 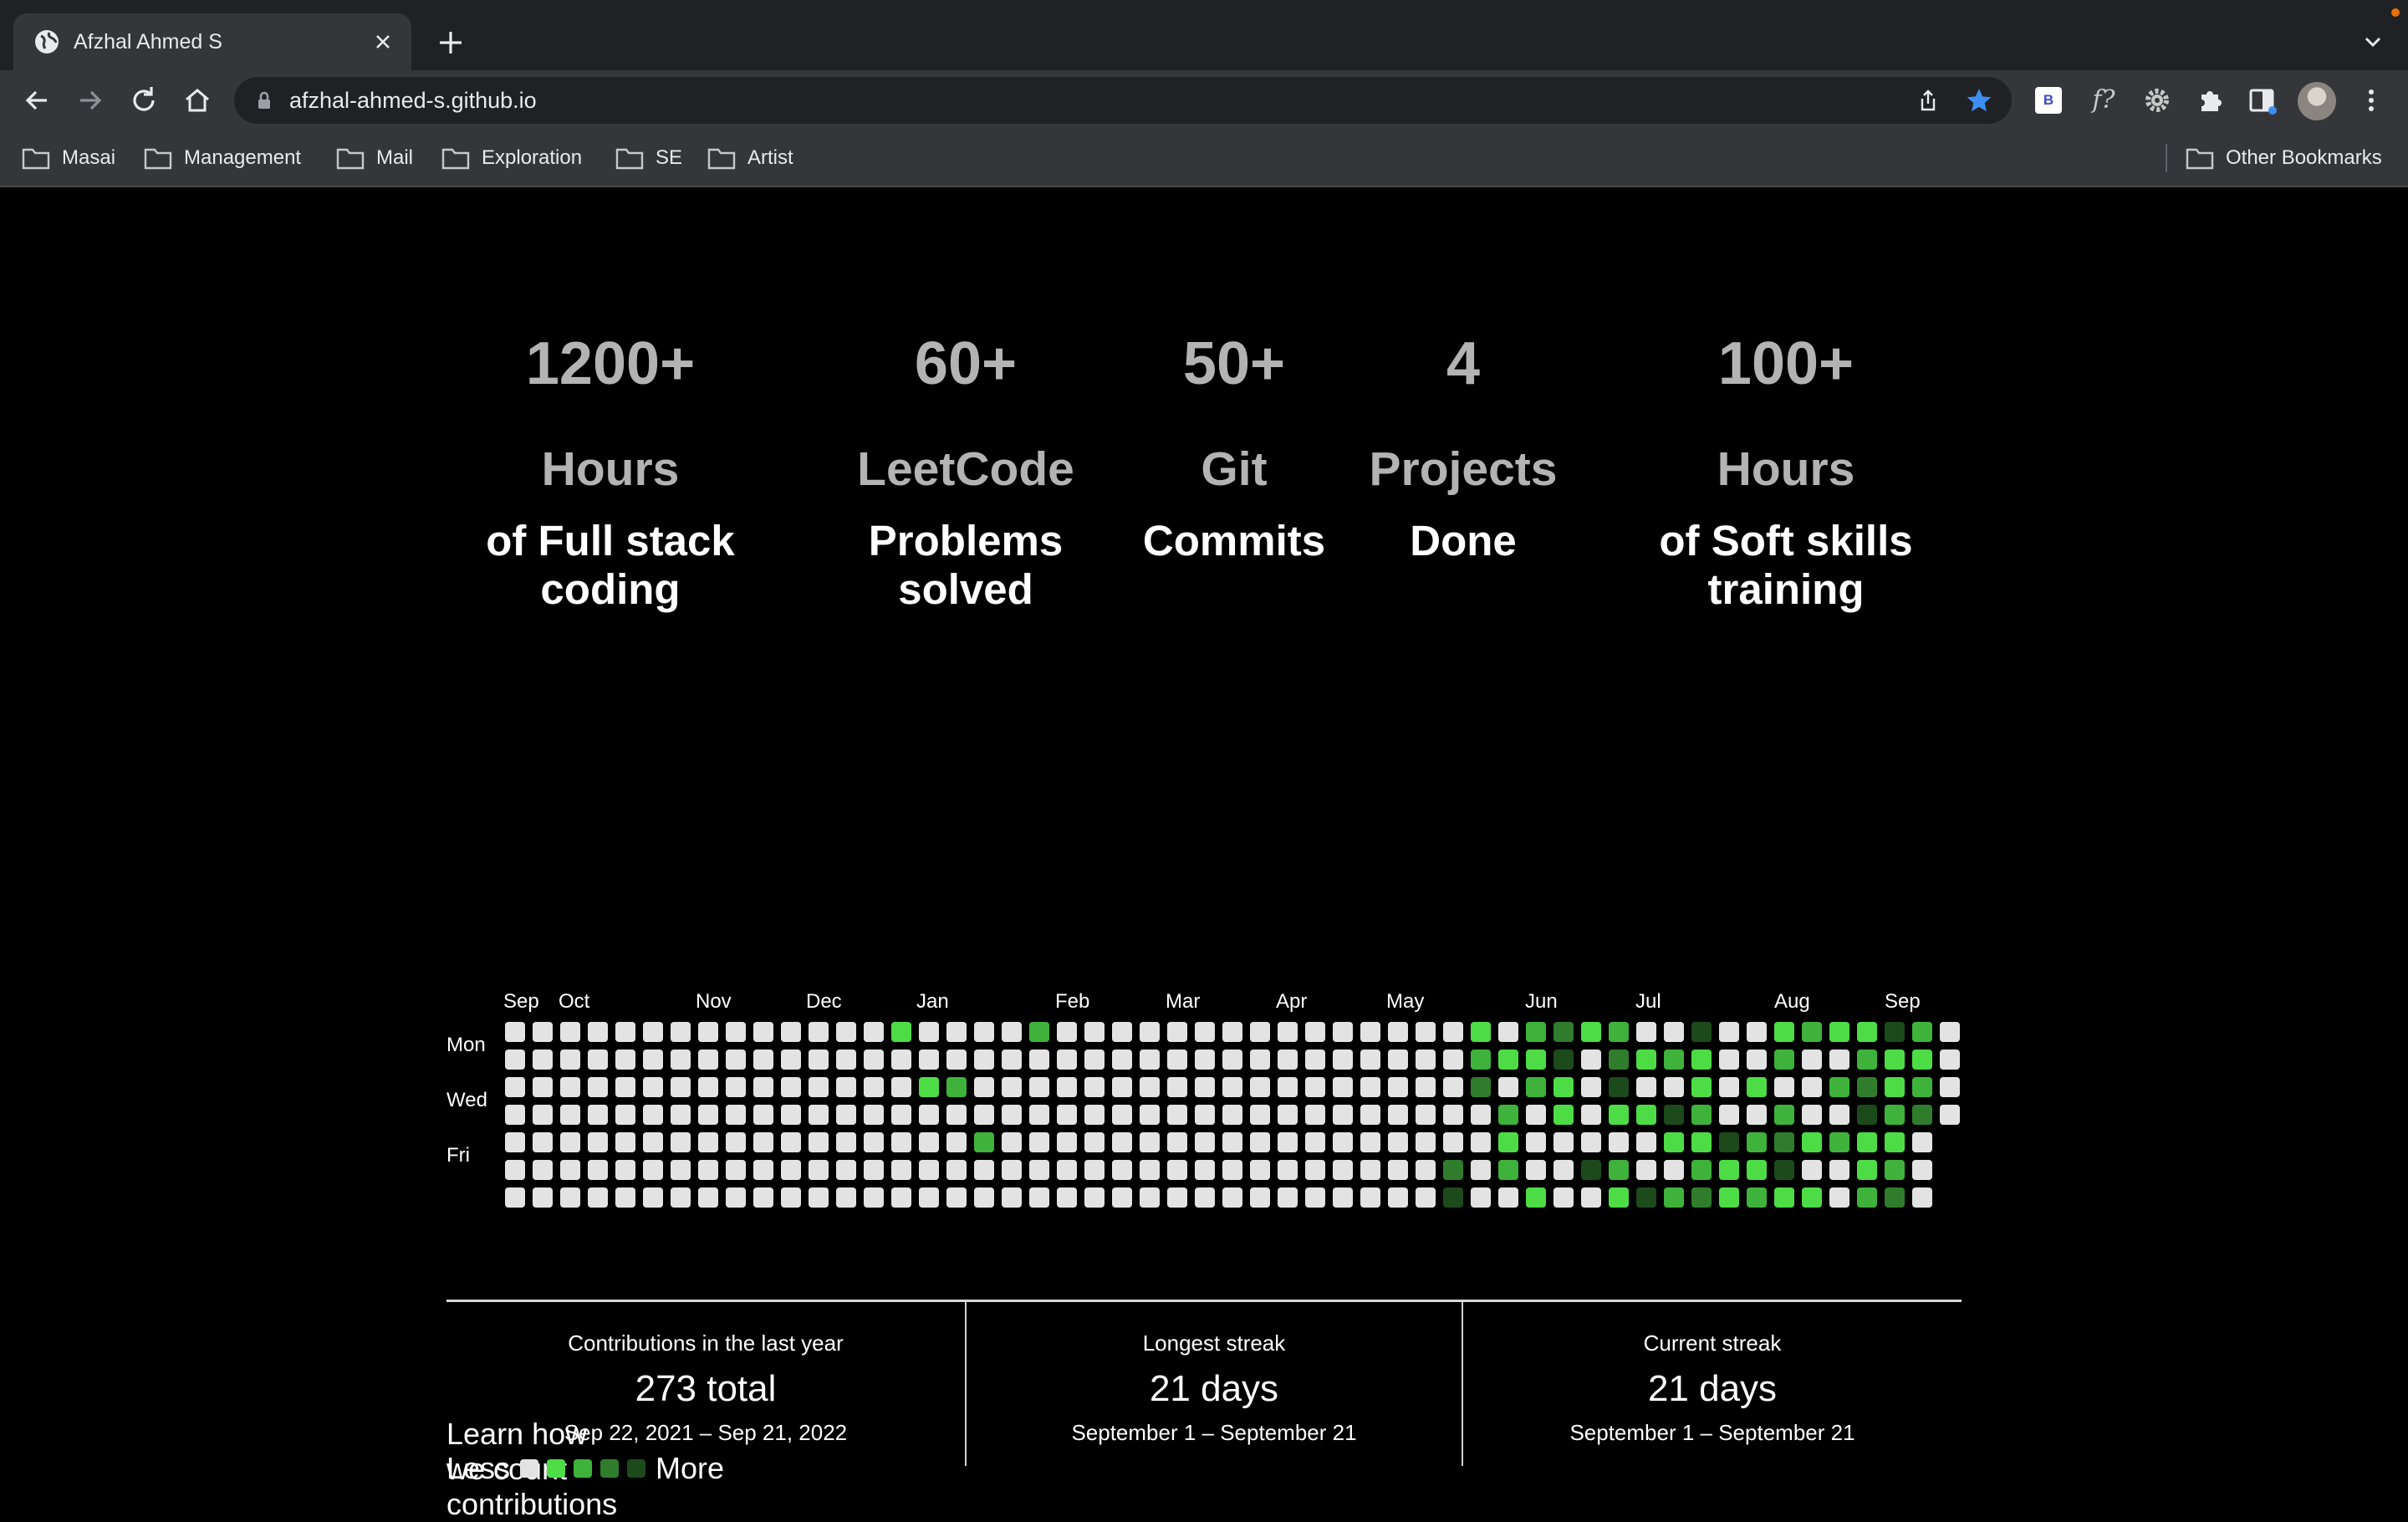 I want to click on bookmark-folder-exploration: Exploration, so click(x=512, y=158).